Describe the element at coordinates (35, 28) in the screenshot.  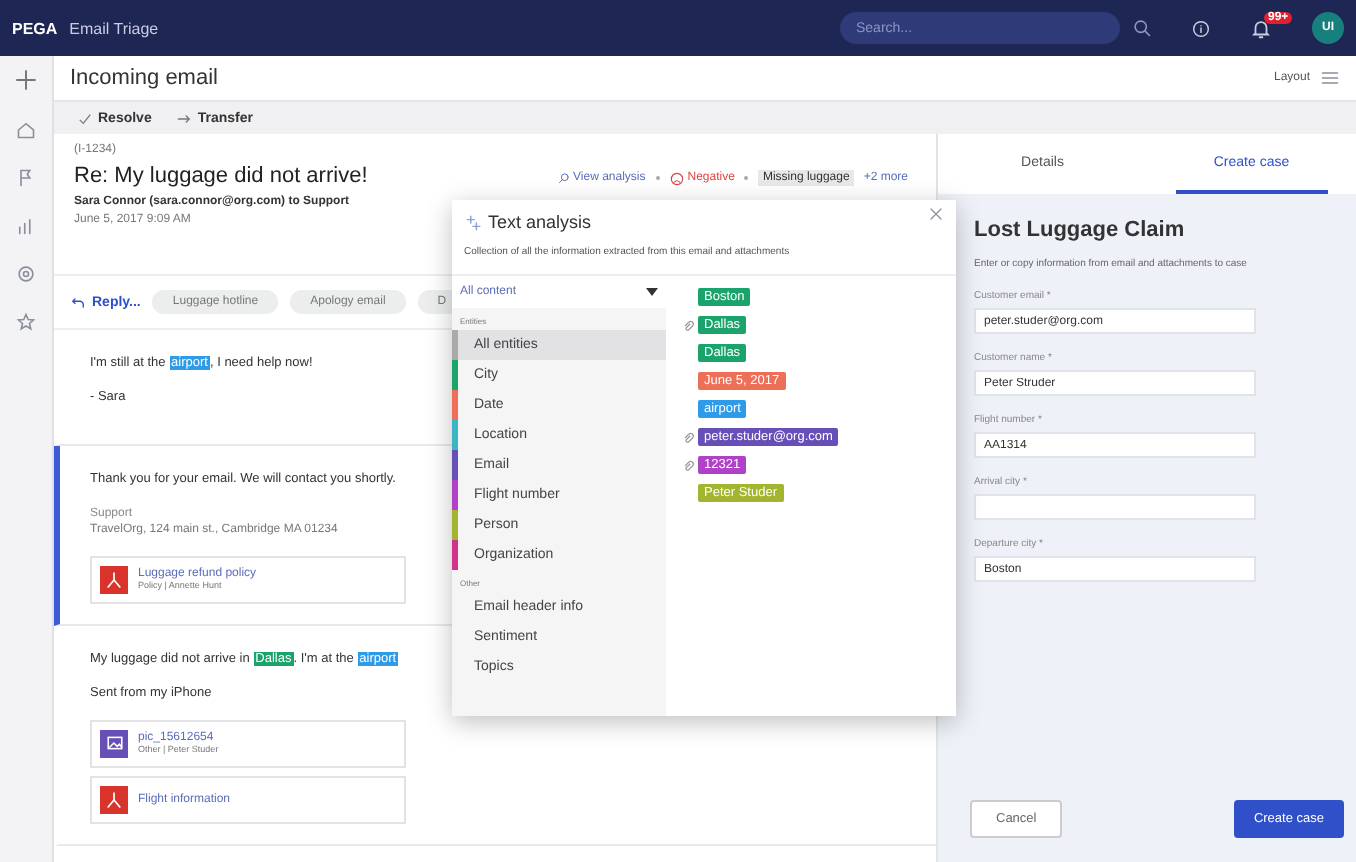
I see `brand-logo: PEGA` at that location.